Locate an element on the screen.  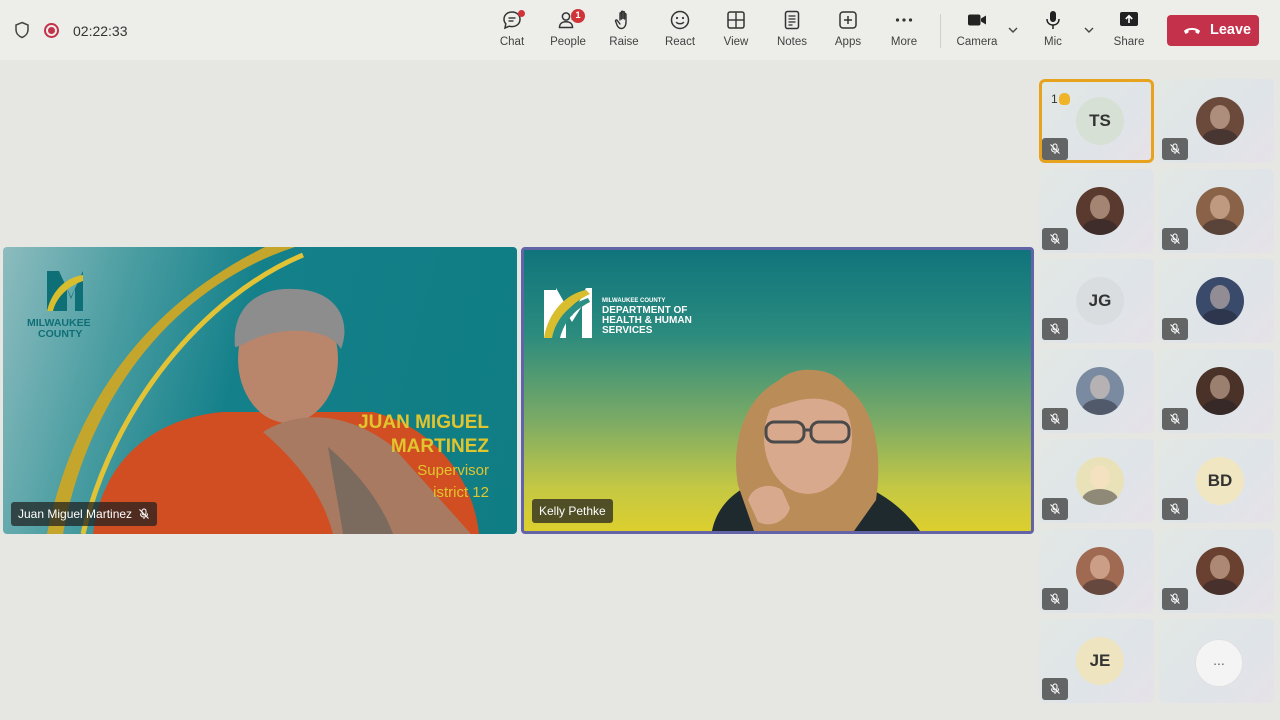
raised-hand-indicator: 1 is located at coordinates (1060, 99).